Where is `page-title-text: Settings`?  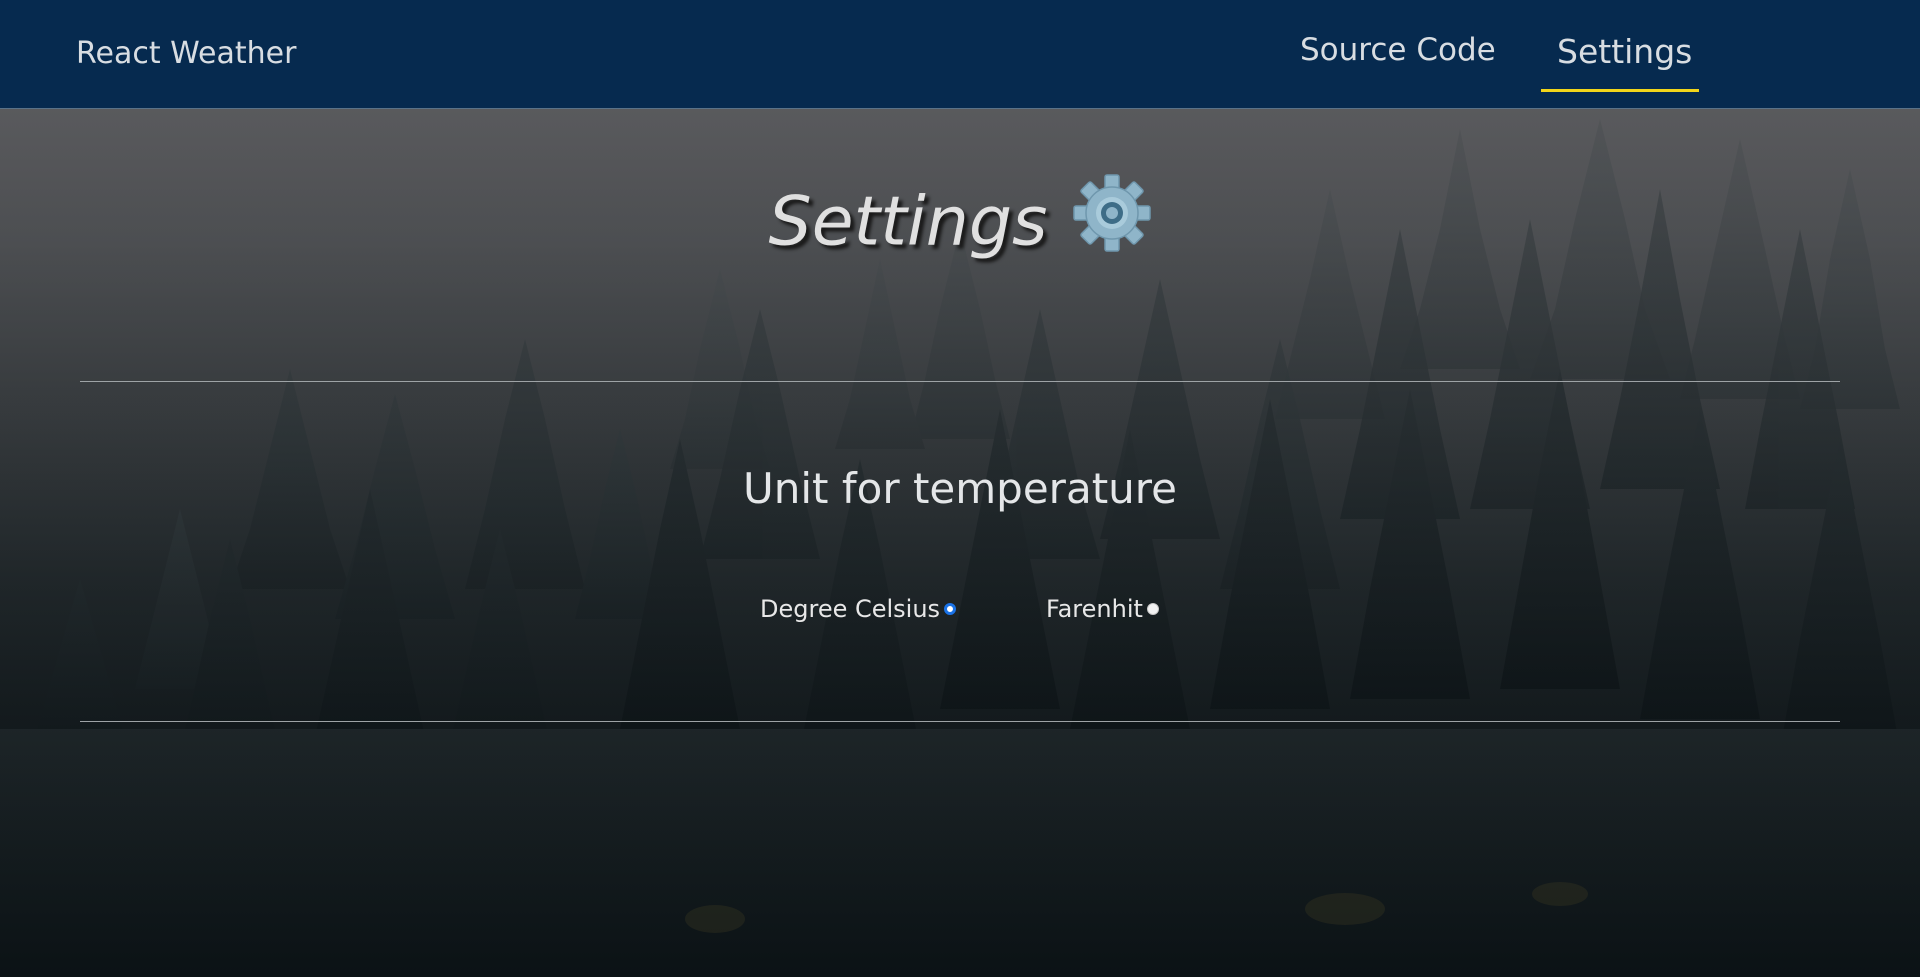 page-title-text: Settings is located at coordinates (908, 222).